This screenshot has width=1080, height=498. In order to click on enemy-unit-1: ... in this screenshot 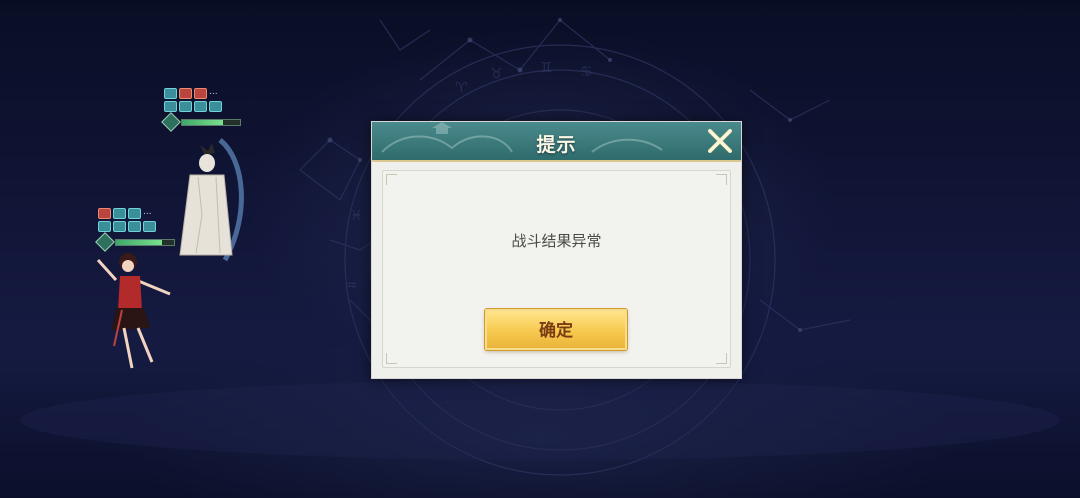, I will do `click(201, 110)`.